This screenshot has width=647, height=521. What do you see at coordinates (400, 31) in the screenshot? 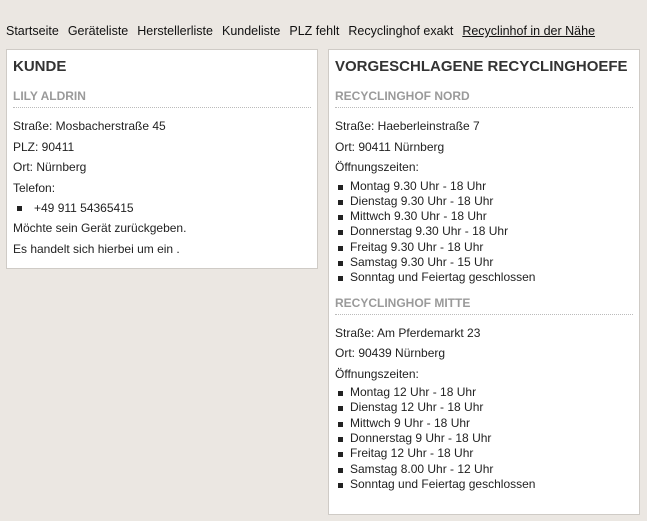
I see `nav-recyclinghof-exakt: Recyclinghof exakt` at bounding box center [400, 31].